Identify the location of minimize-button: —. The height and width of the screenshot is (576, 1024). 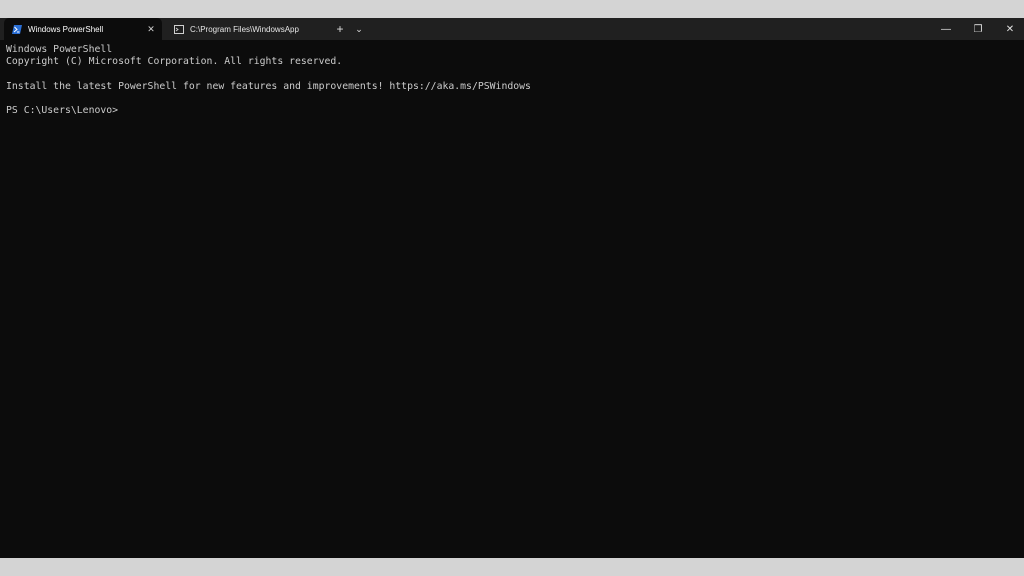
(946, 29).